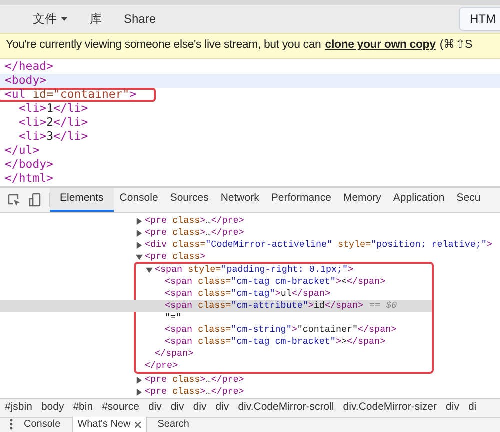 This screenshot has width=500, height=432. What do you see at coordinates (121, 408) in the screenshot?
I see `breadcrumb-item: #source` at bounding box center [121, 408].